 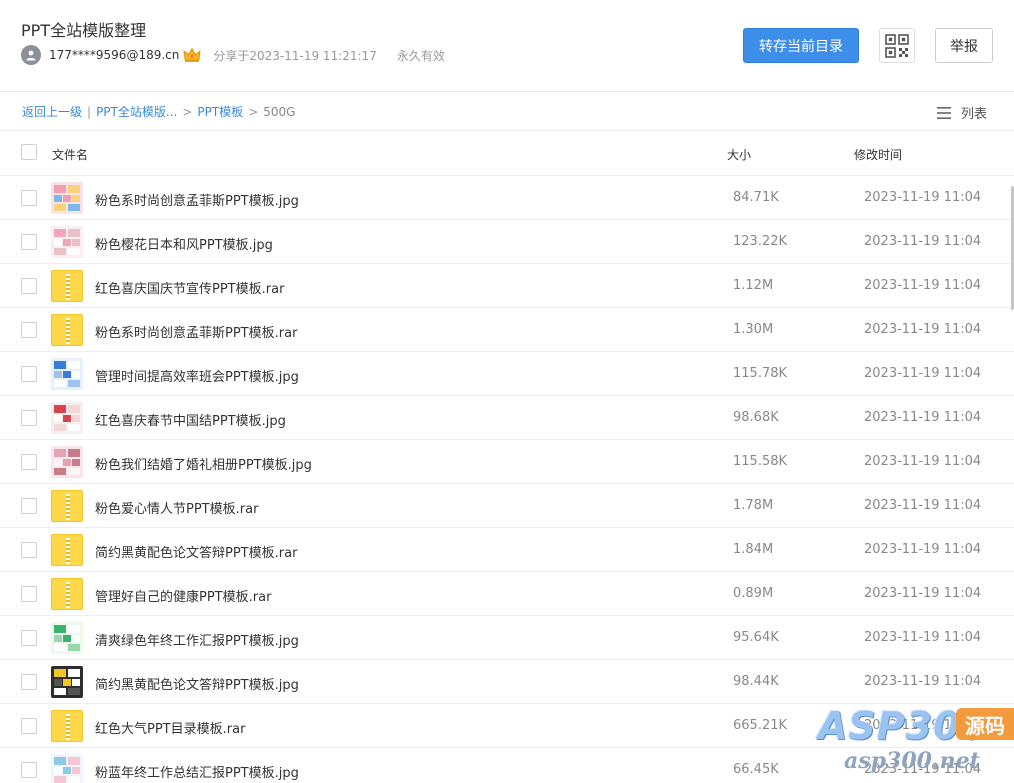 I want to click on file-row: 粉色系时尚创意孟菲斯PPT模板.rar 1.30M 2023-11-19 11:04, so click(x=507, y=330).